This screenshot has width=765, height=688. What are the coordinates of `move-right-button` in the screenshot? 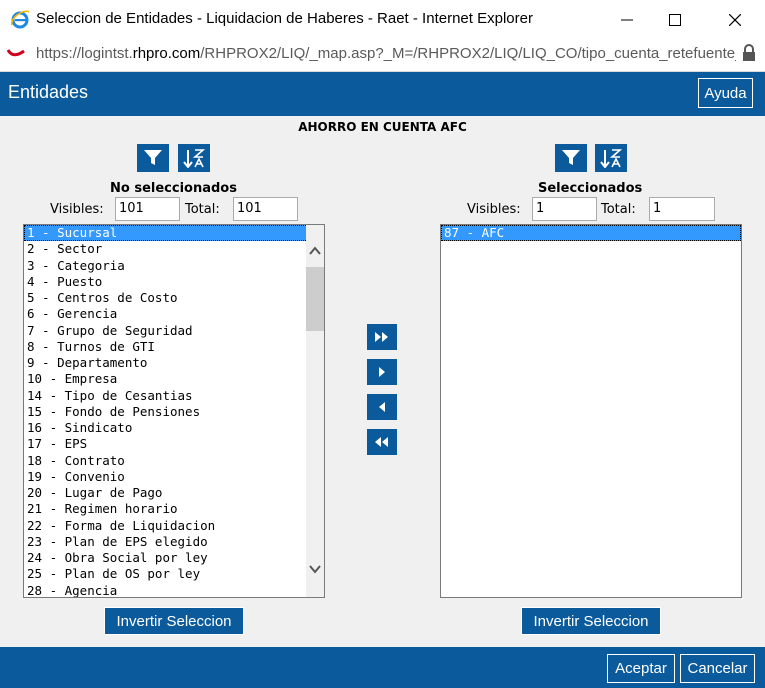 It's located at (382, 372).